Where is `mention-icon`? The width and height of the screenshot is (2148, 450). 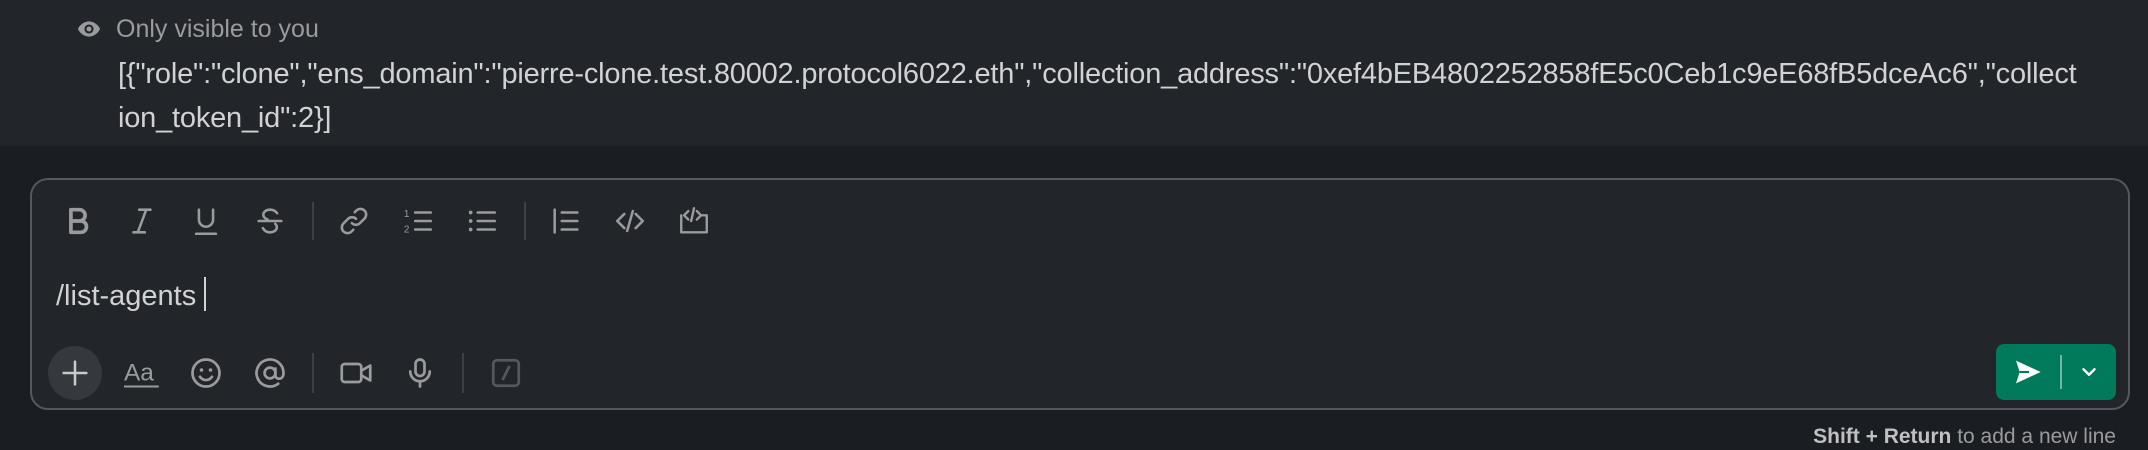 mention-icon is located at coordinates (270, 373).